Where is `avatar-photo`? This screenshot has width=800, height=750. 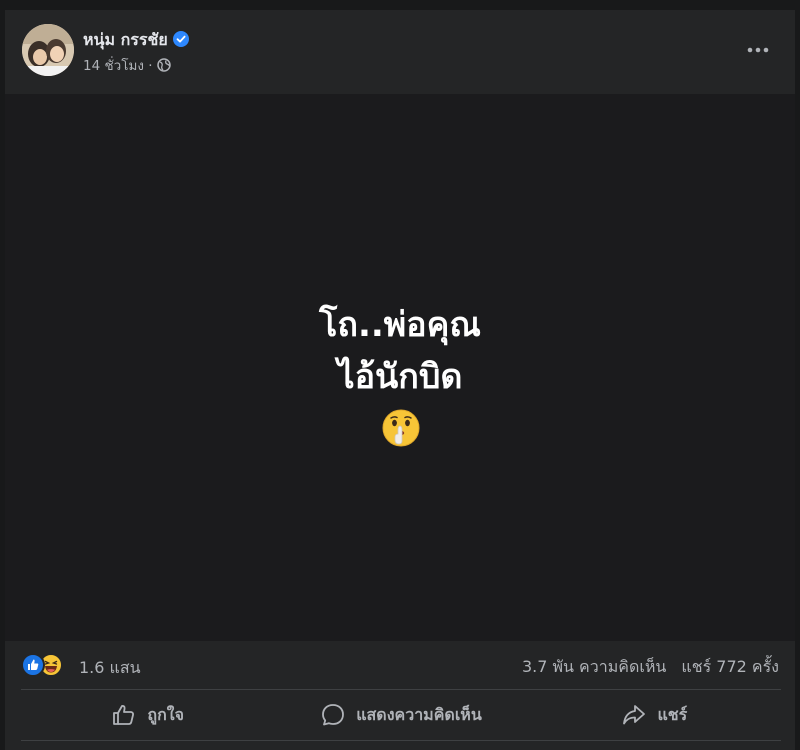 avatar-photo is located at coordinates (48, 50).